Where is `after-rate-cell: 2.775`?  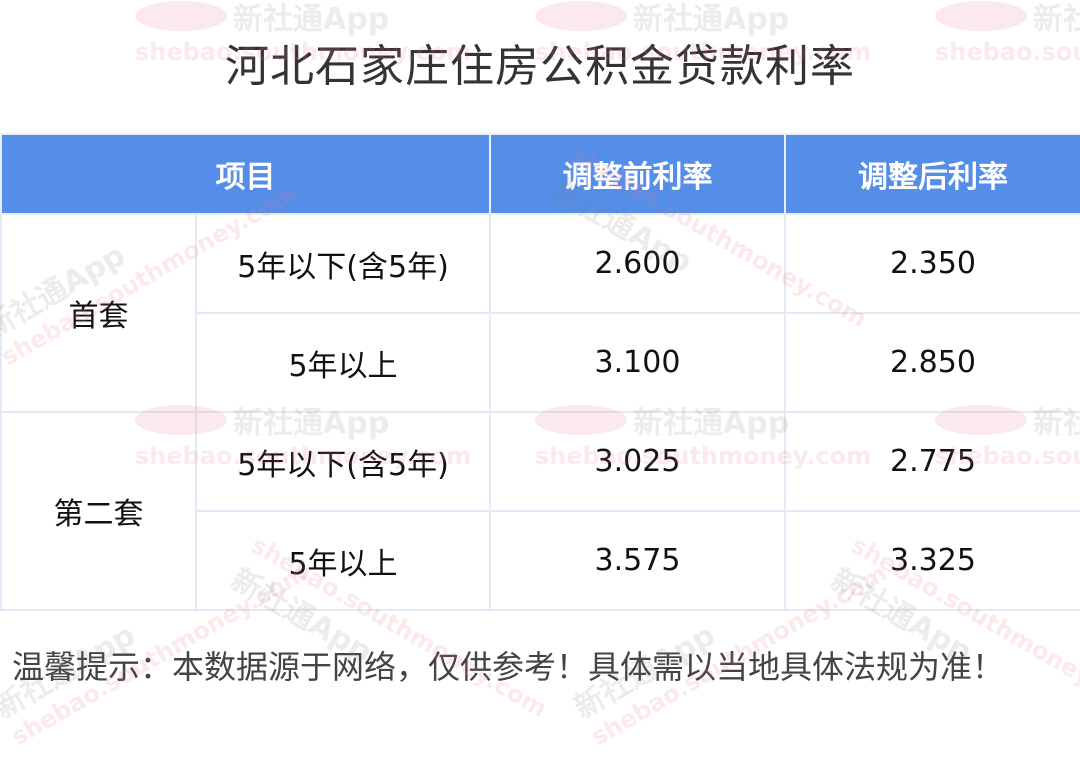 after-rate-cell: 2.775 is located at coordinates (932, 461).